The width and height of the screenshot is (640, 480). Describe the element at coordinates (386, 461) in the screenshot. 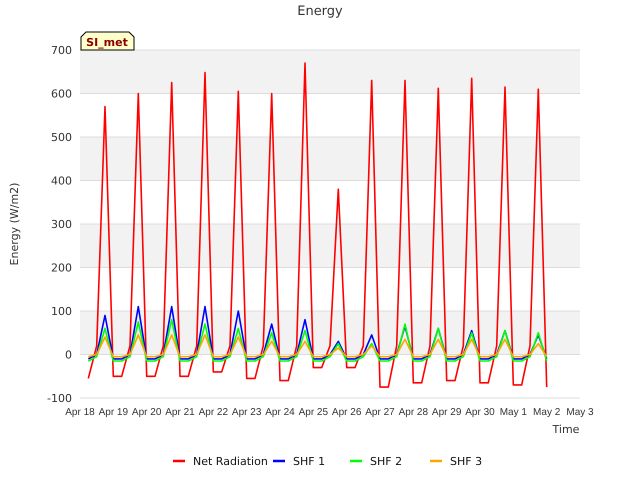

I see `legend-label: SHF 2` at that location.